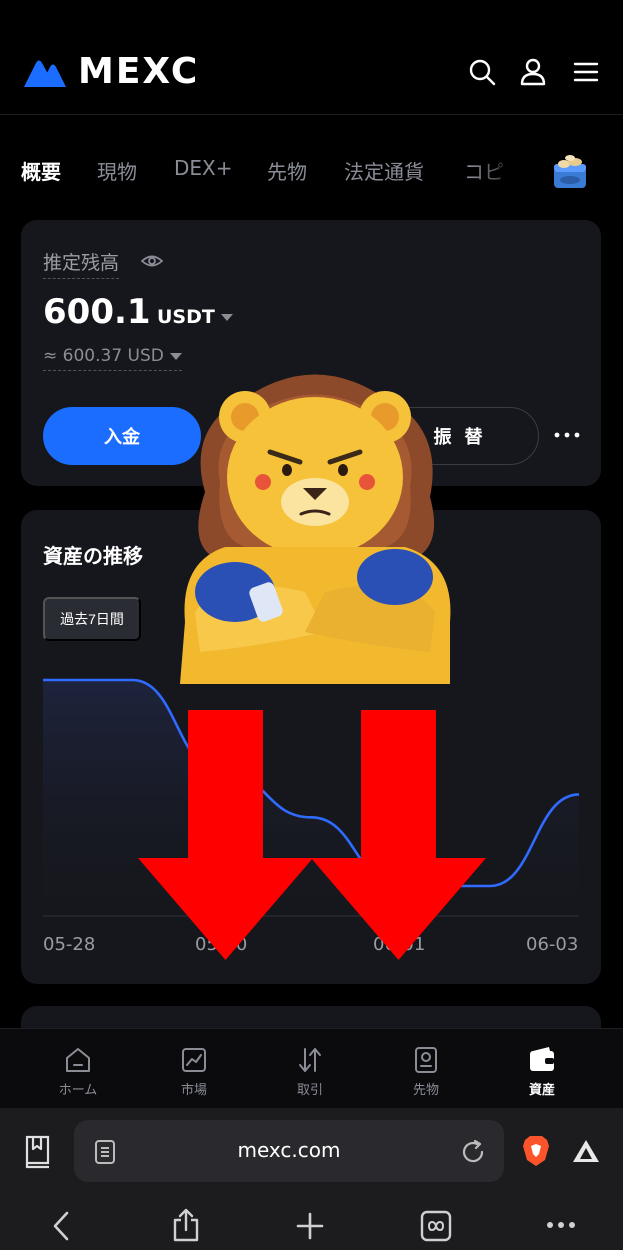 This screenshot has height=1250, width=623. I want to click on market-chart-icon, so click(194, 1060).